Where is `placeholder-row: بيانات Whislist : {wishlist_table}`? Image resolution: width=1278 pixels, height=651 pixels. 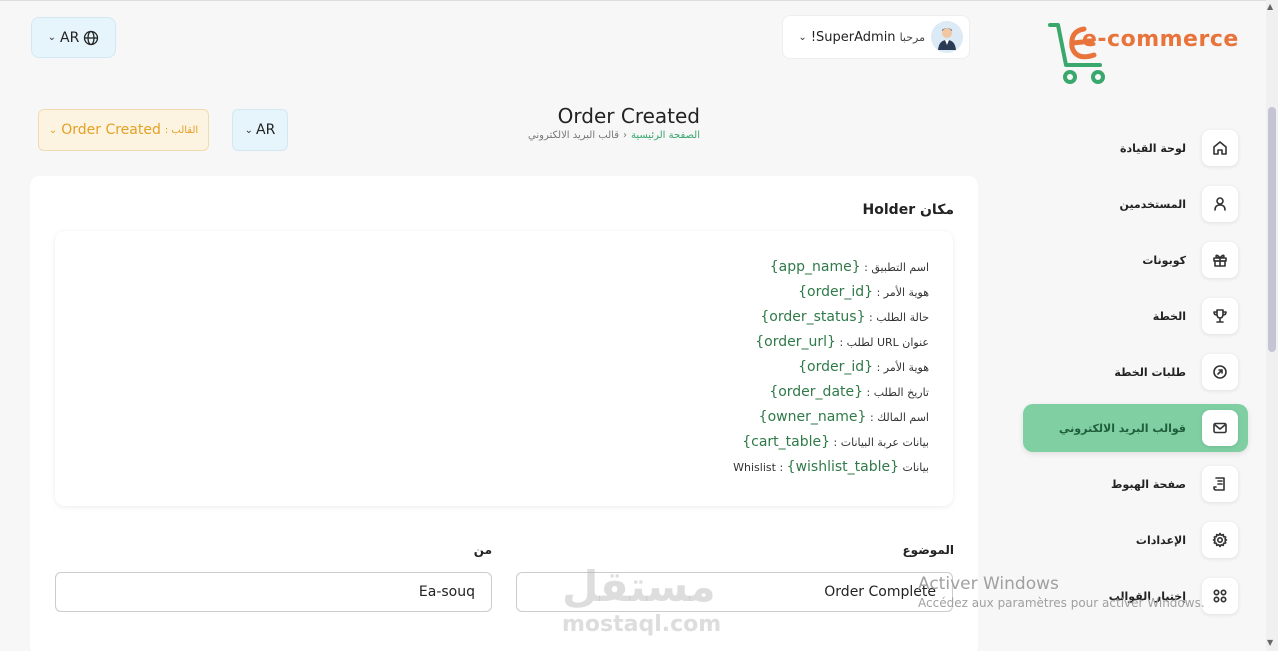
placeholder-row: بيانات Whislist : {wishlist_table} is located at coordinates (831, 467).